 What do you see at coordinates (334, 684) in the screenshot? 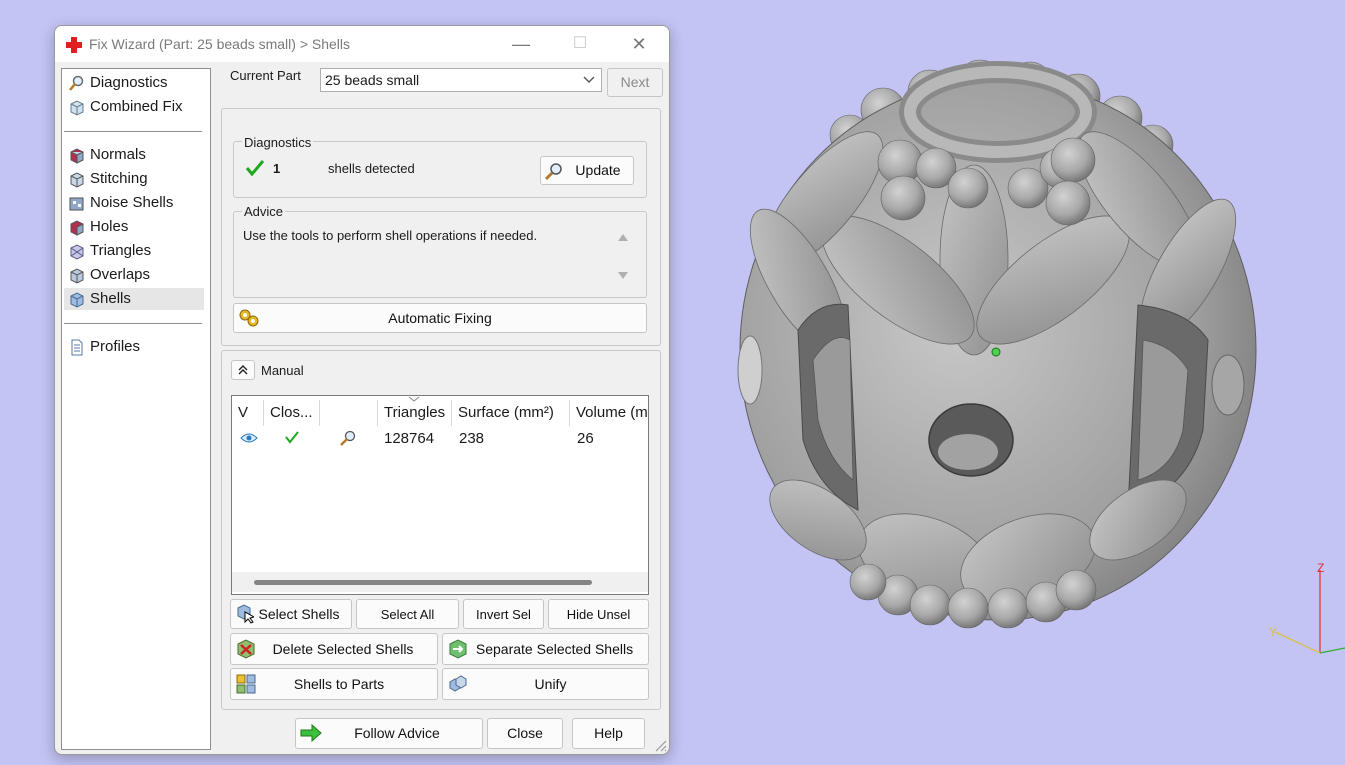
I see `shells-to-parts-button: Shells to Parts` at bounding box center [334, 684].